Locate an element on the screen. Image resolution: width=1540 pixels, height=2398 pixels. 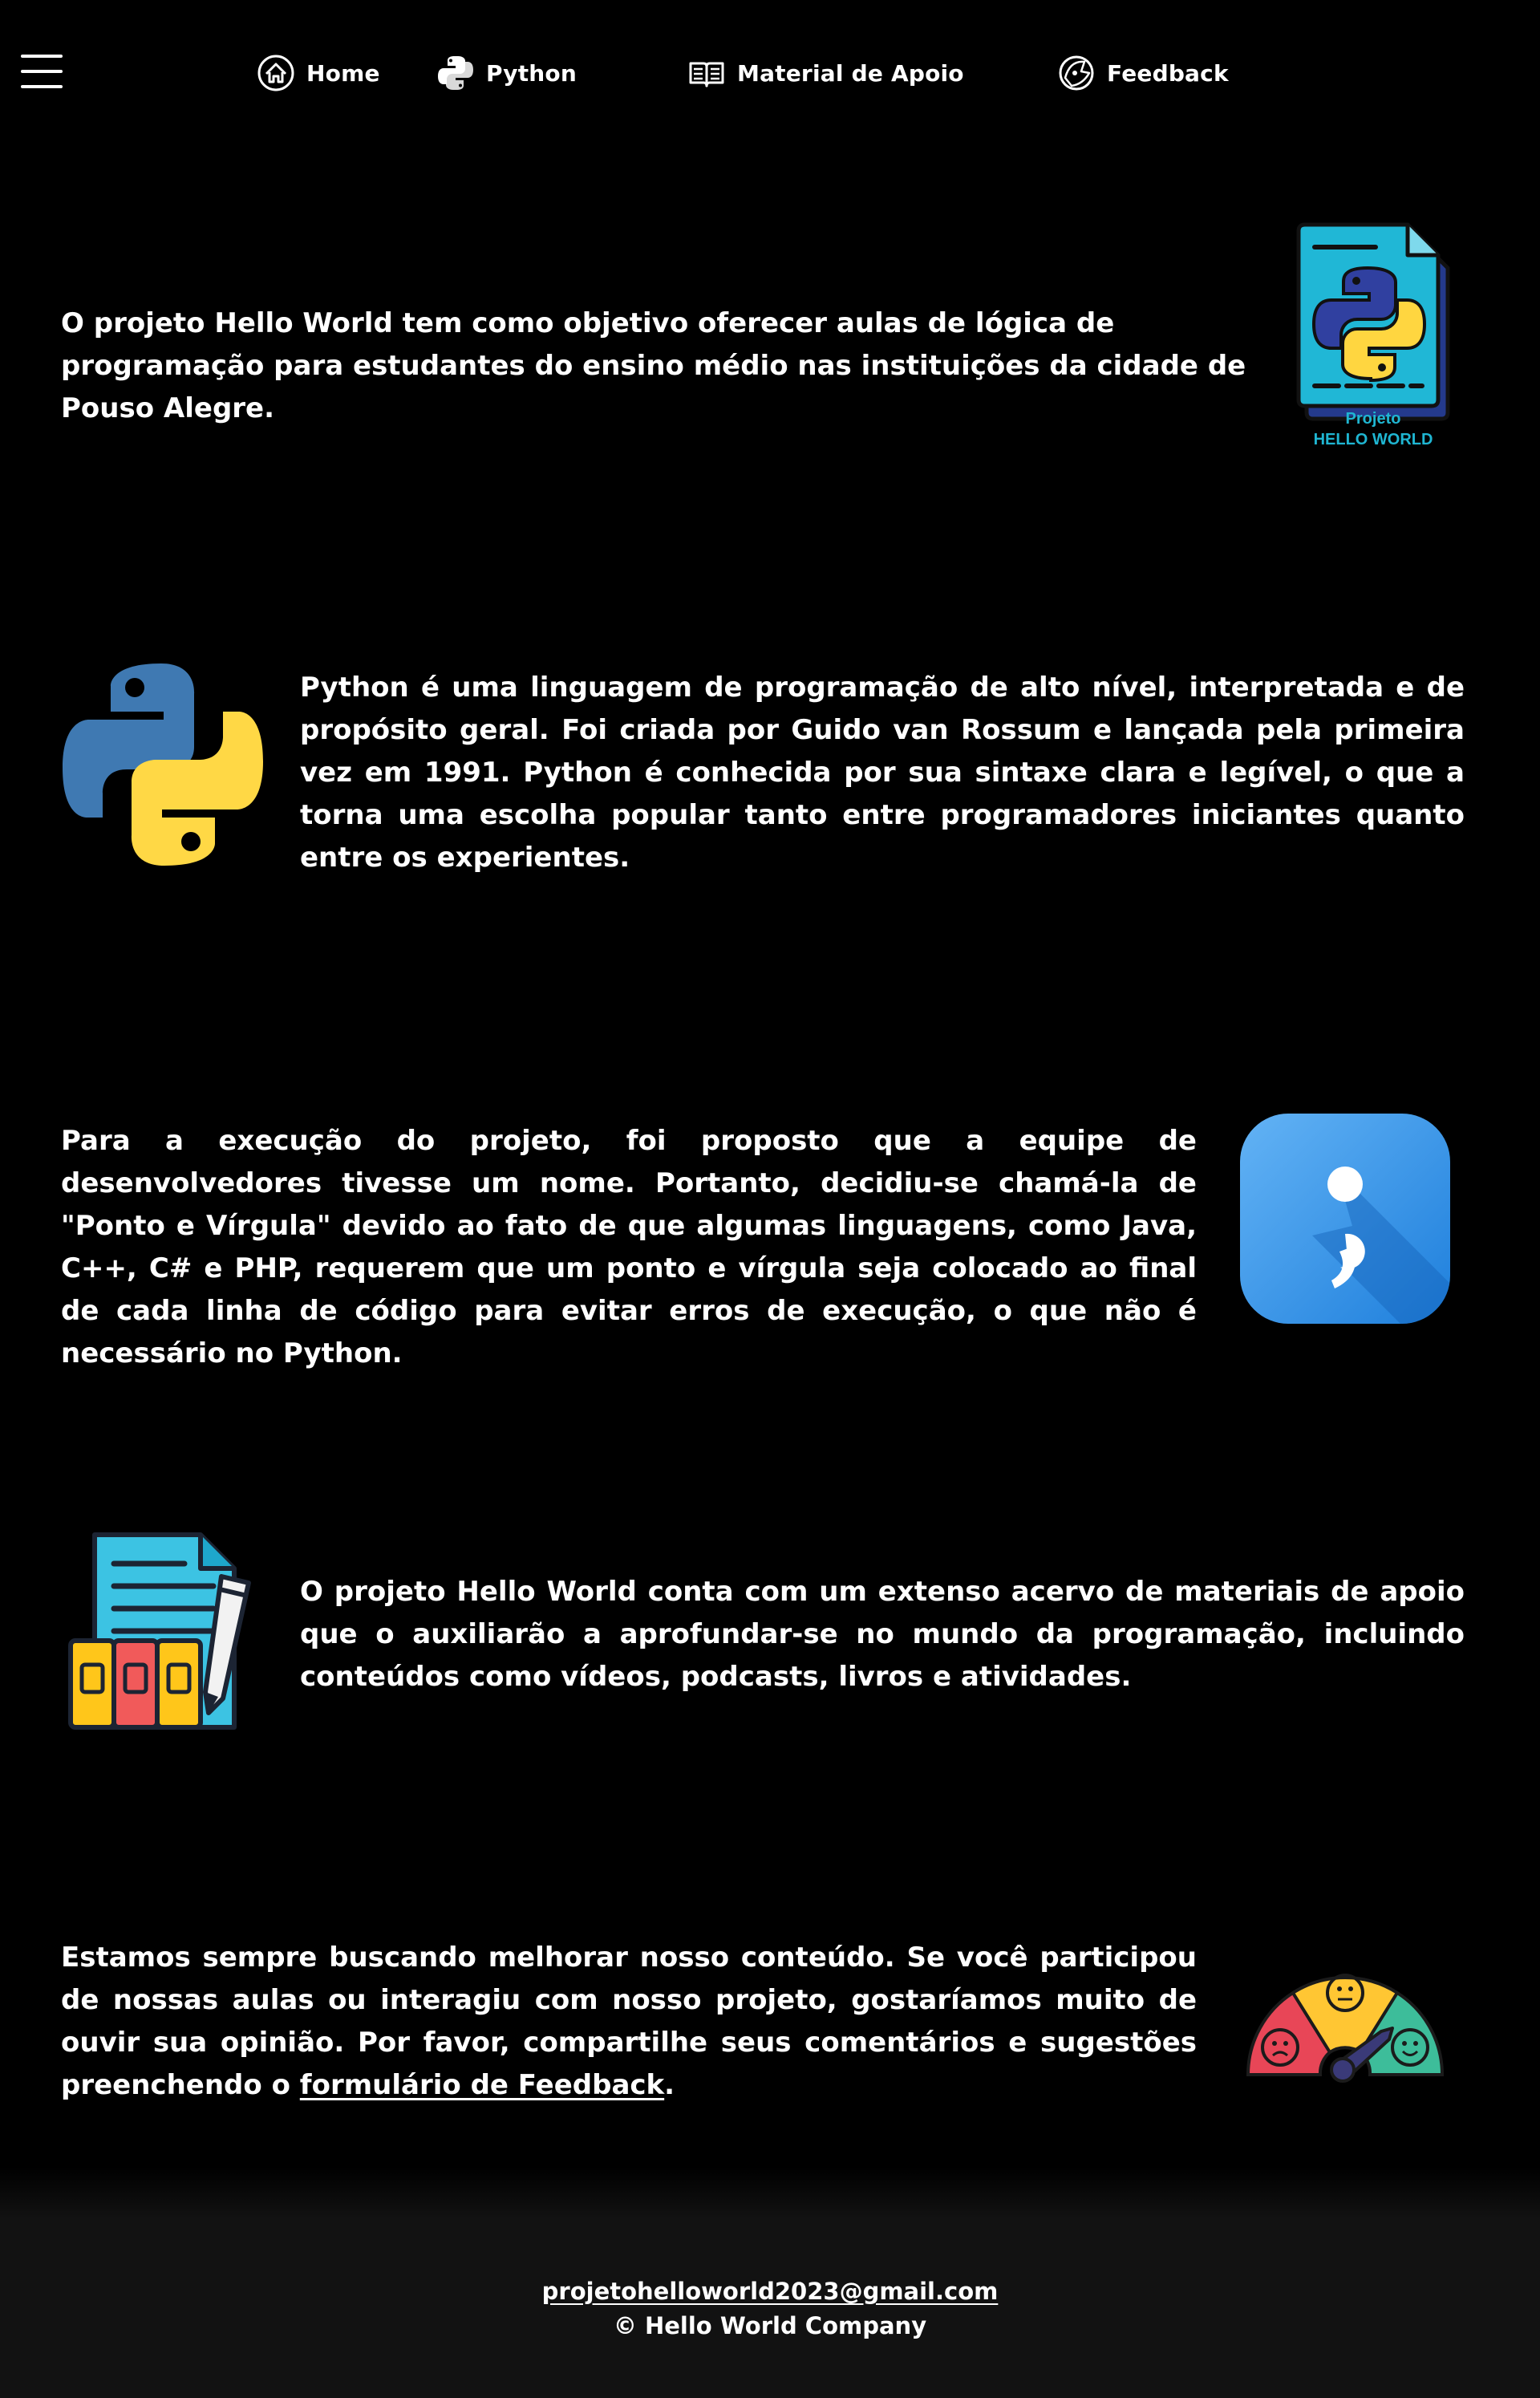
materials-illustration is located at coordinates (159, 1631).